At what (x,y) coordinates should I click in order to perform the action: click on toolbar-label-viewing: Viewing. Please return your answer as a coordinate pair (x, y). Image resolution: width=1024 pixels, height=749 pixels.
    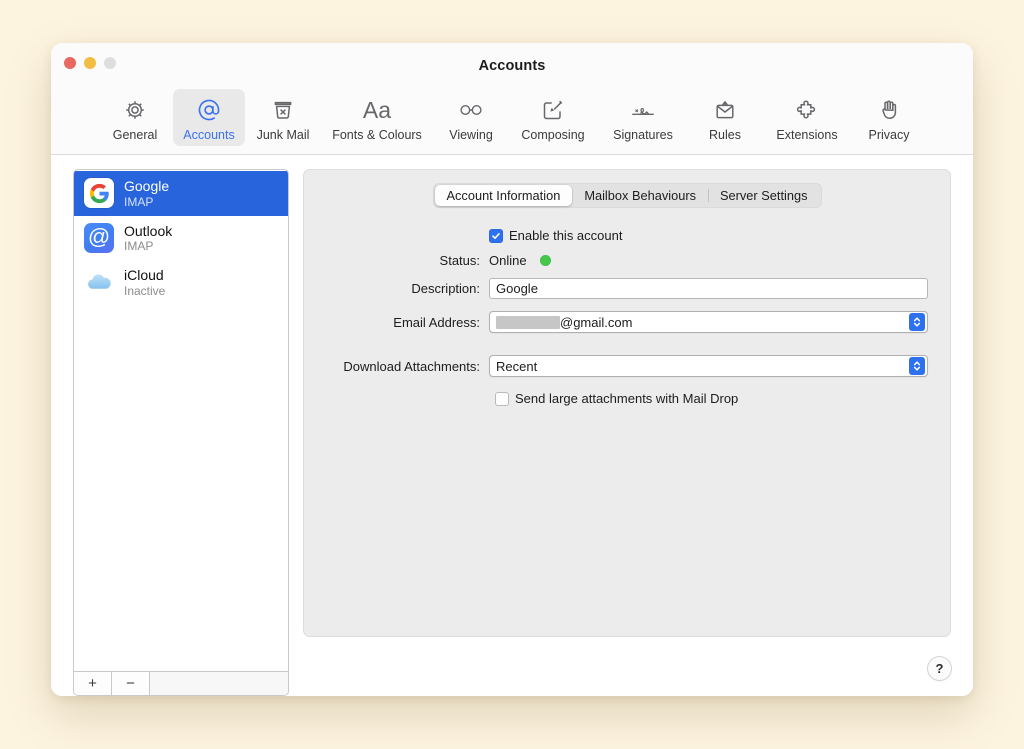
    Looking at the image, I should click on (471, 135).